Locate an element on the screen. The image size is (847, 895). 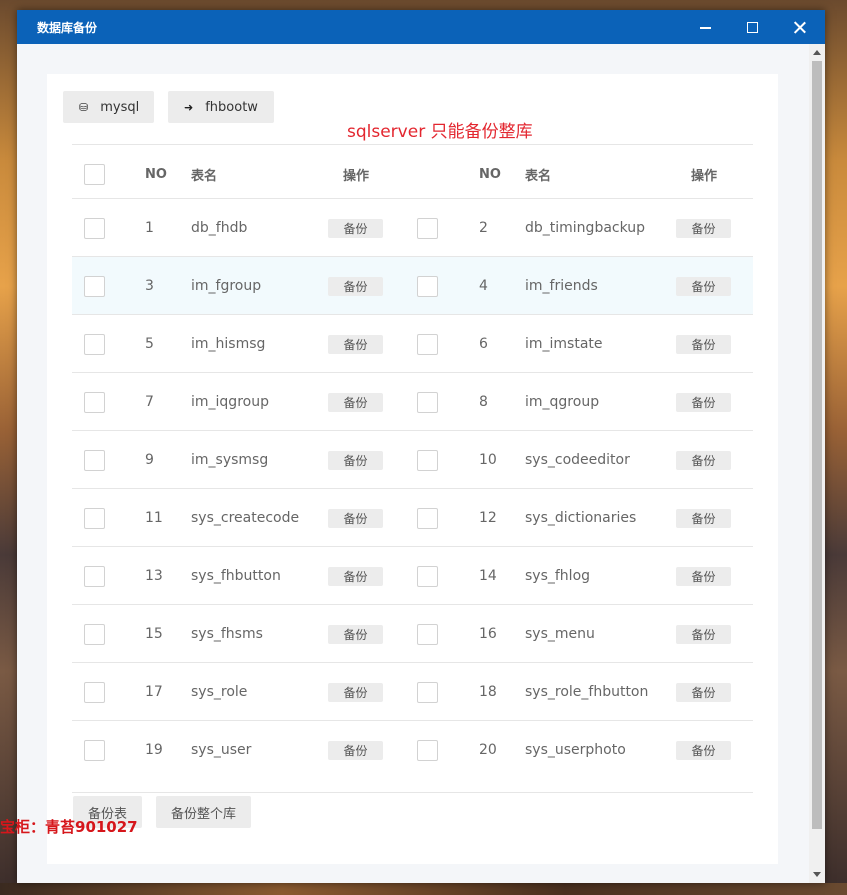
maximize-icon is located at coordinates (752, 27).